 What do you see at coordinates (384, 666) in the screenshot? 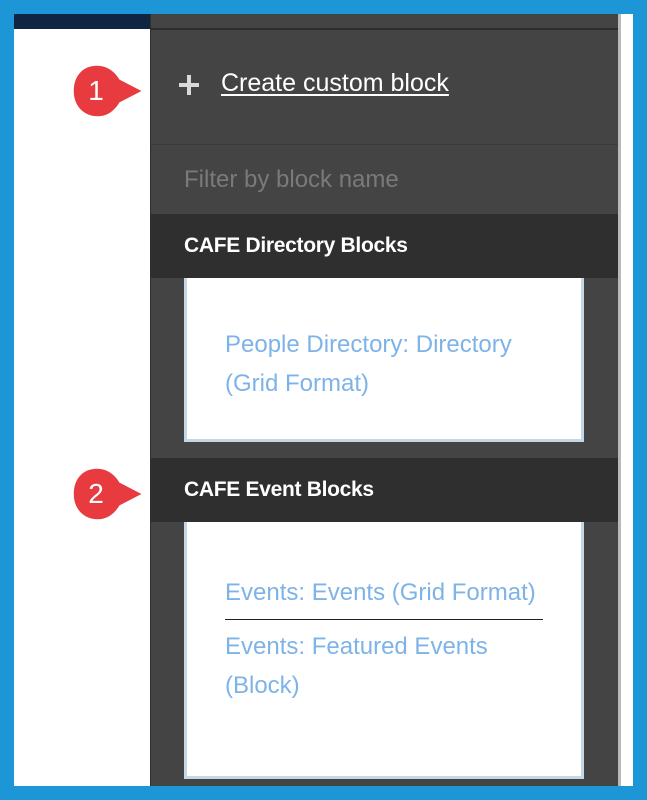
I see `block-link-featured-events: Events: Featured Events (Block)` at bounding box center [384, 666].